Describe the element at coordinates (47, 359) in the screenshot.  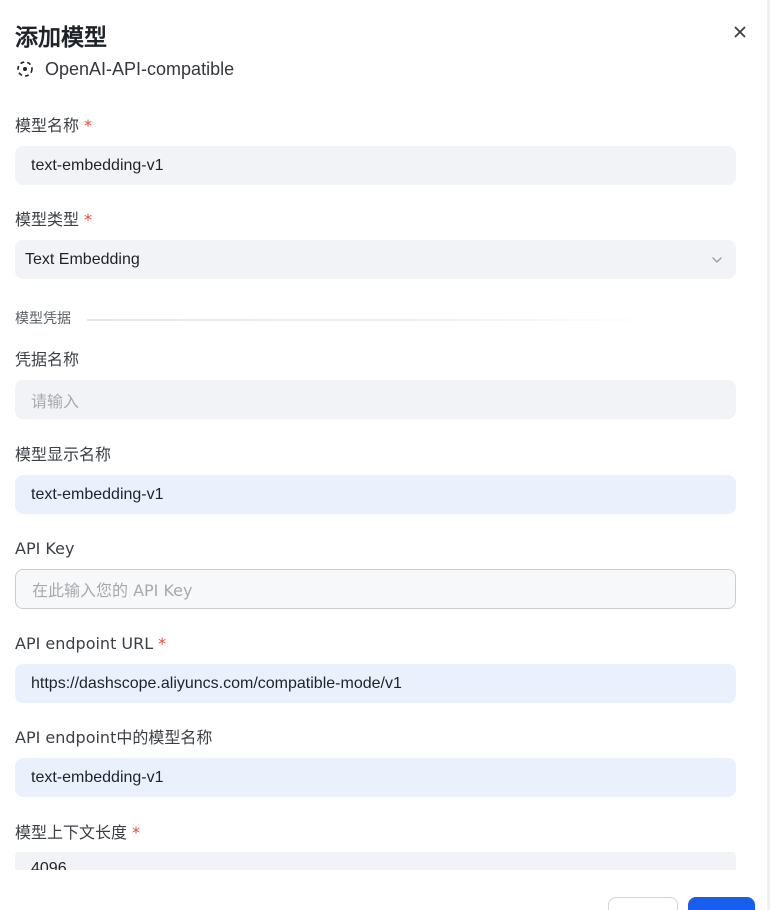
I see `credential-name-label: 凭据名称` at that location.